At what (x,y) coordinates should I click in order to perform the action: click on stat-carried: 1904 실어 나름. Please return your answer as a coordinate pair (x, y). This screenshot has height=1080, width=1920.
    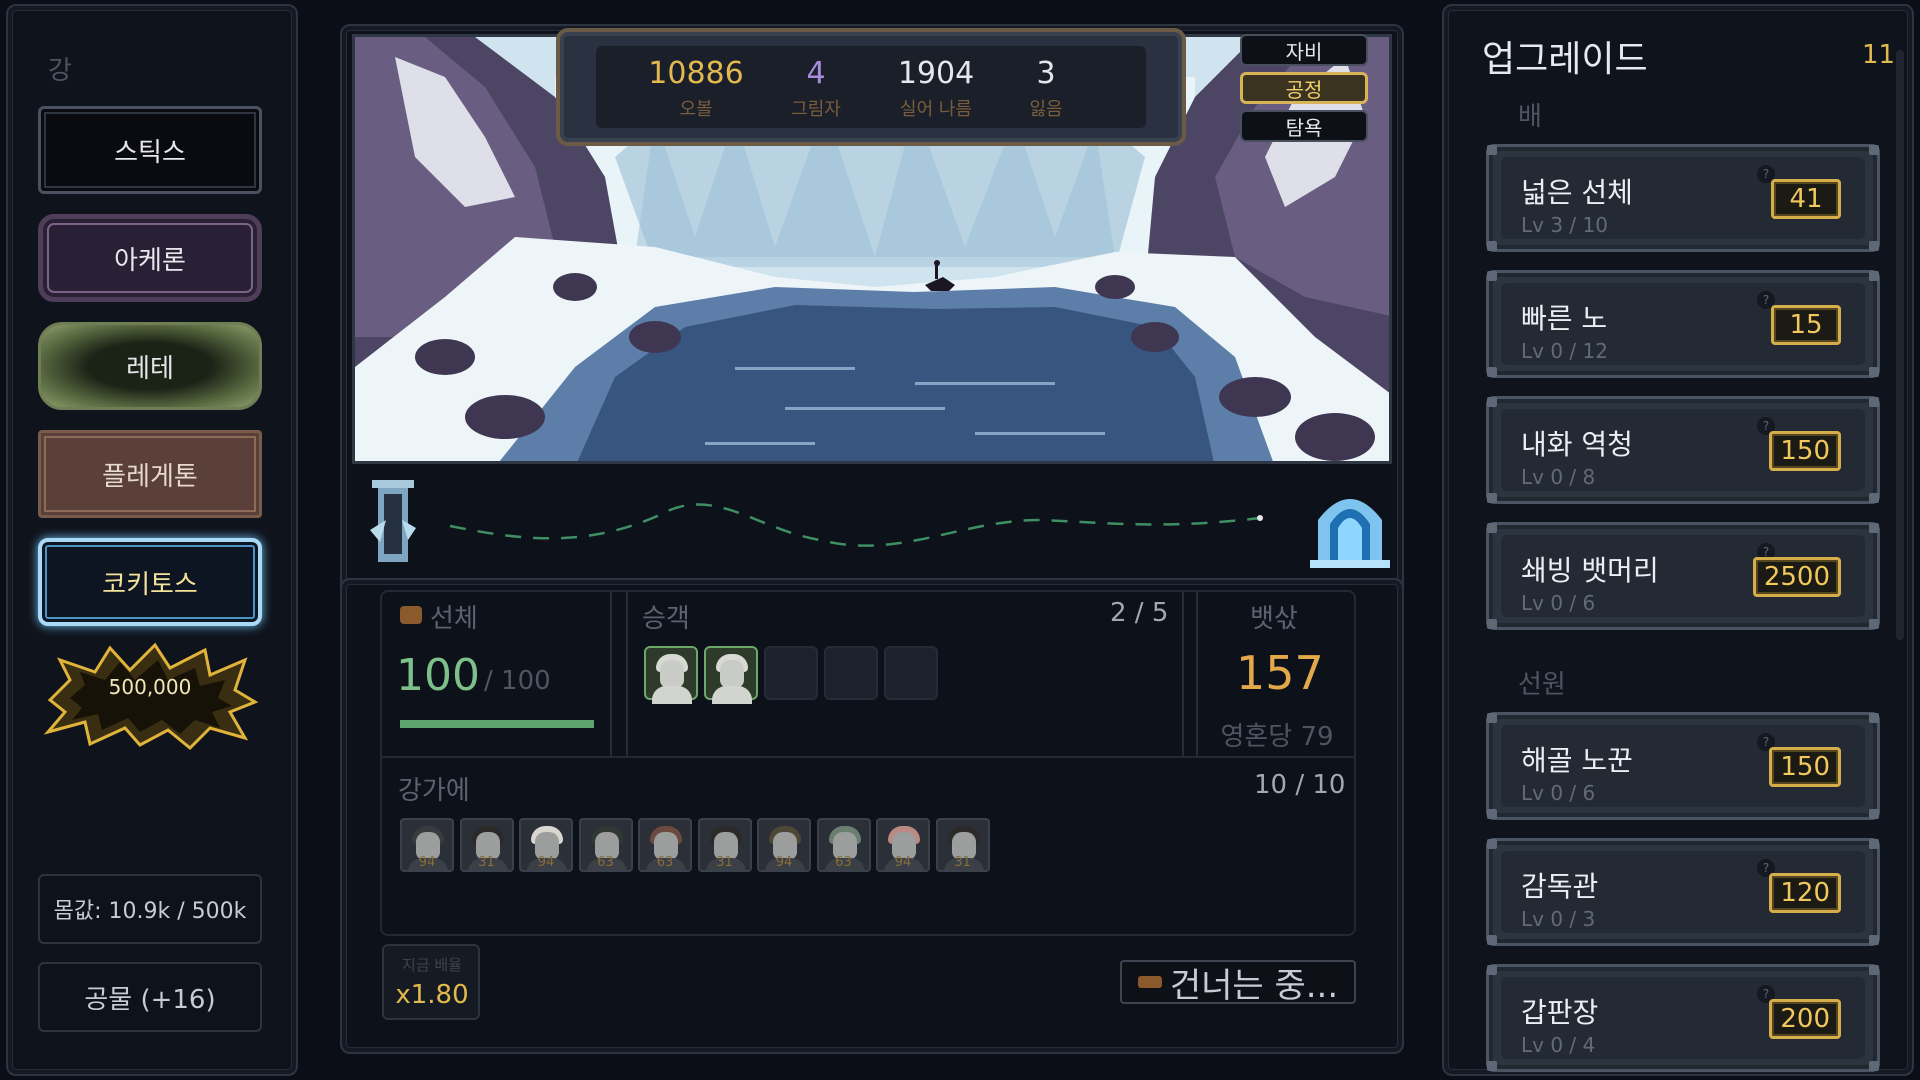
    Looking at the image, I should click on (936, 88).